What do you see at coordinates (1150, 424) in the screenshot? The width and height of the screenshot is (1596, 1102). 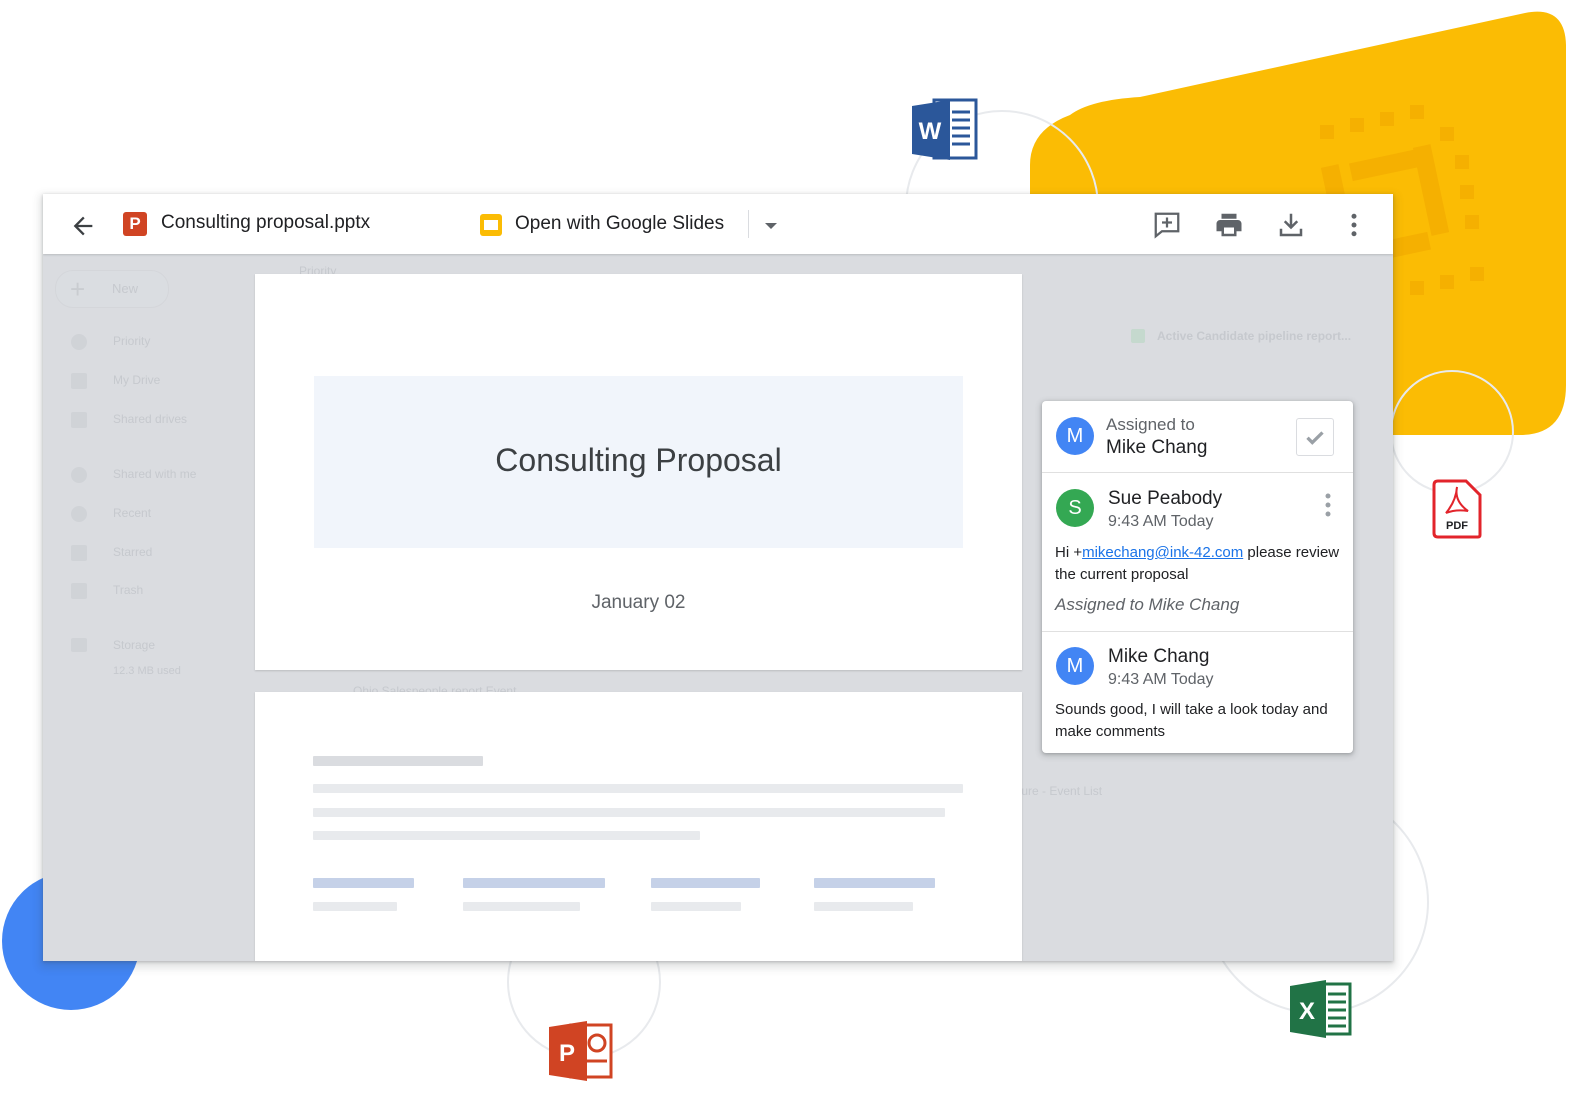 I see `assigned-to-label: Assigned to` at bounding box center [1150, 424].